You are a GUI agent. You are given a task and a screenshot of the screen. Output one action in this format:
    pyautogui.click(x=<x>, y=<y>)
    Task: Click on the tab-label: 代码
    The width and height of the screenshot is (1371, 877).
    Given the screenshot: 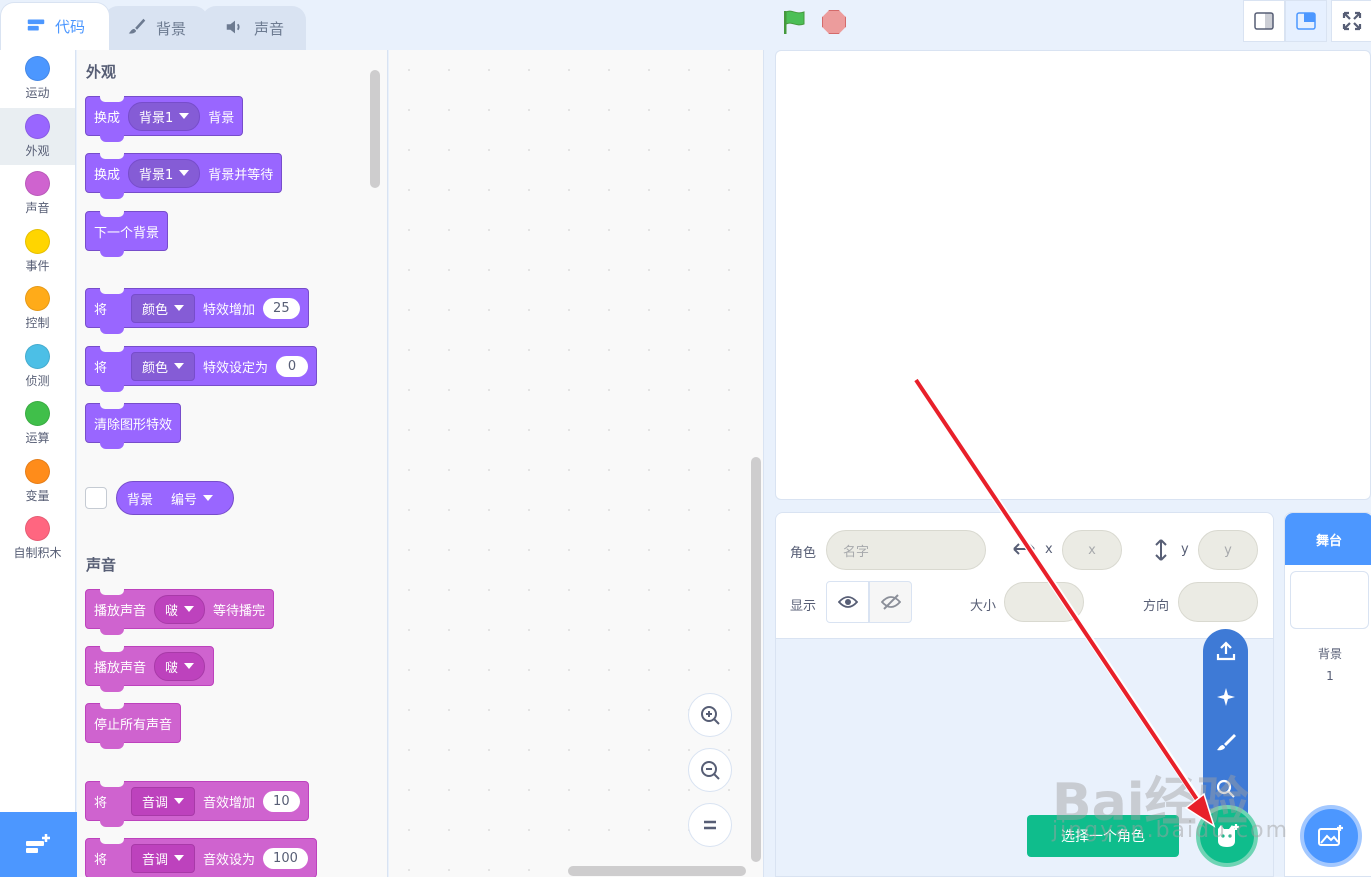 What is the action you would take?
    pyautogui.click(x=69, y=27)
    